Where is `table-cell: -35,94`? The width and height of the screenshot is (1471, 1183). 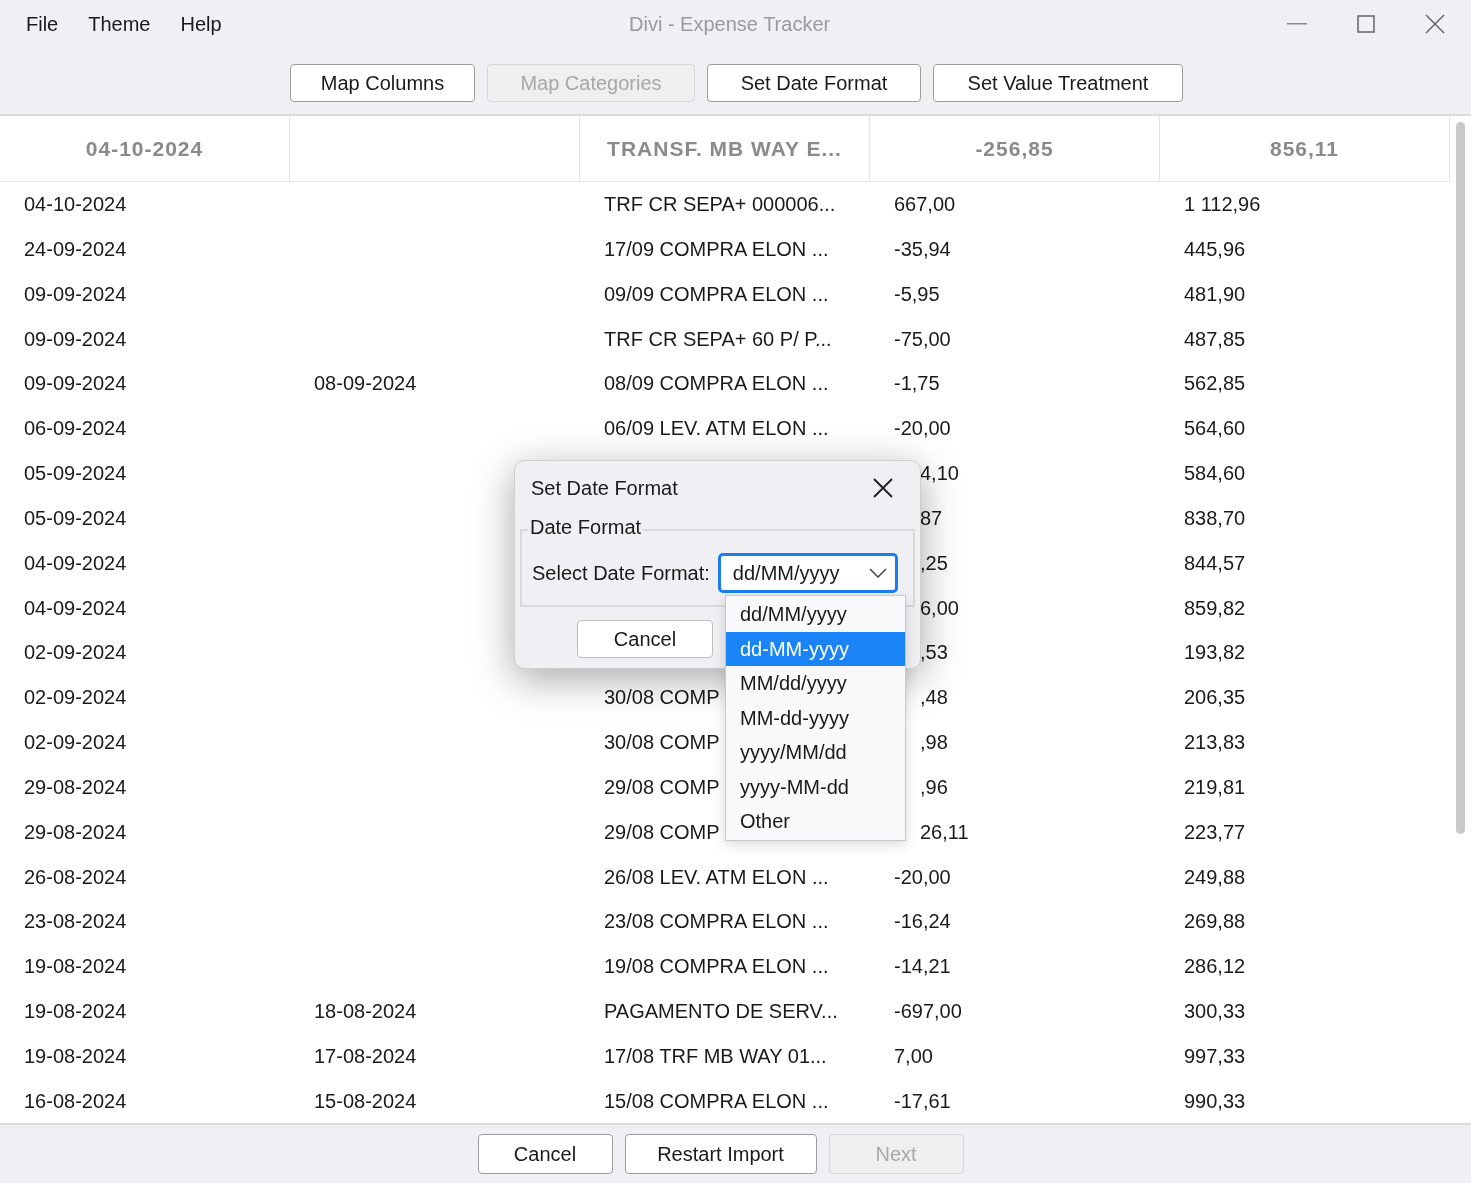
table-cell: -35,94 is located at coordinates (922, 249).